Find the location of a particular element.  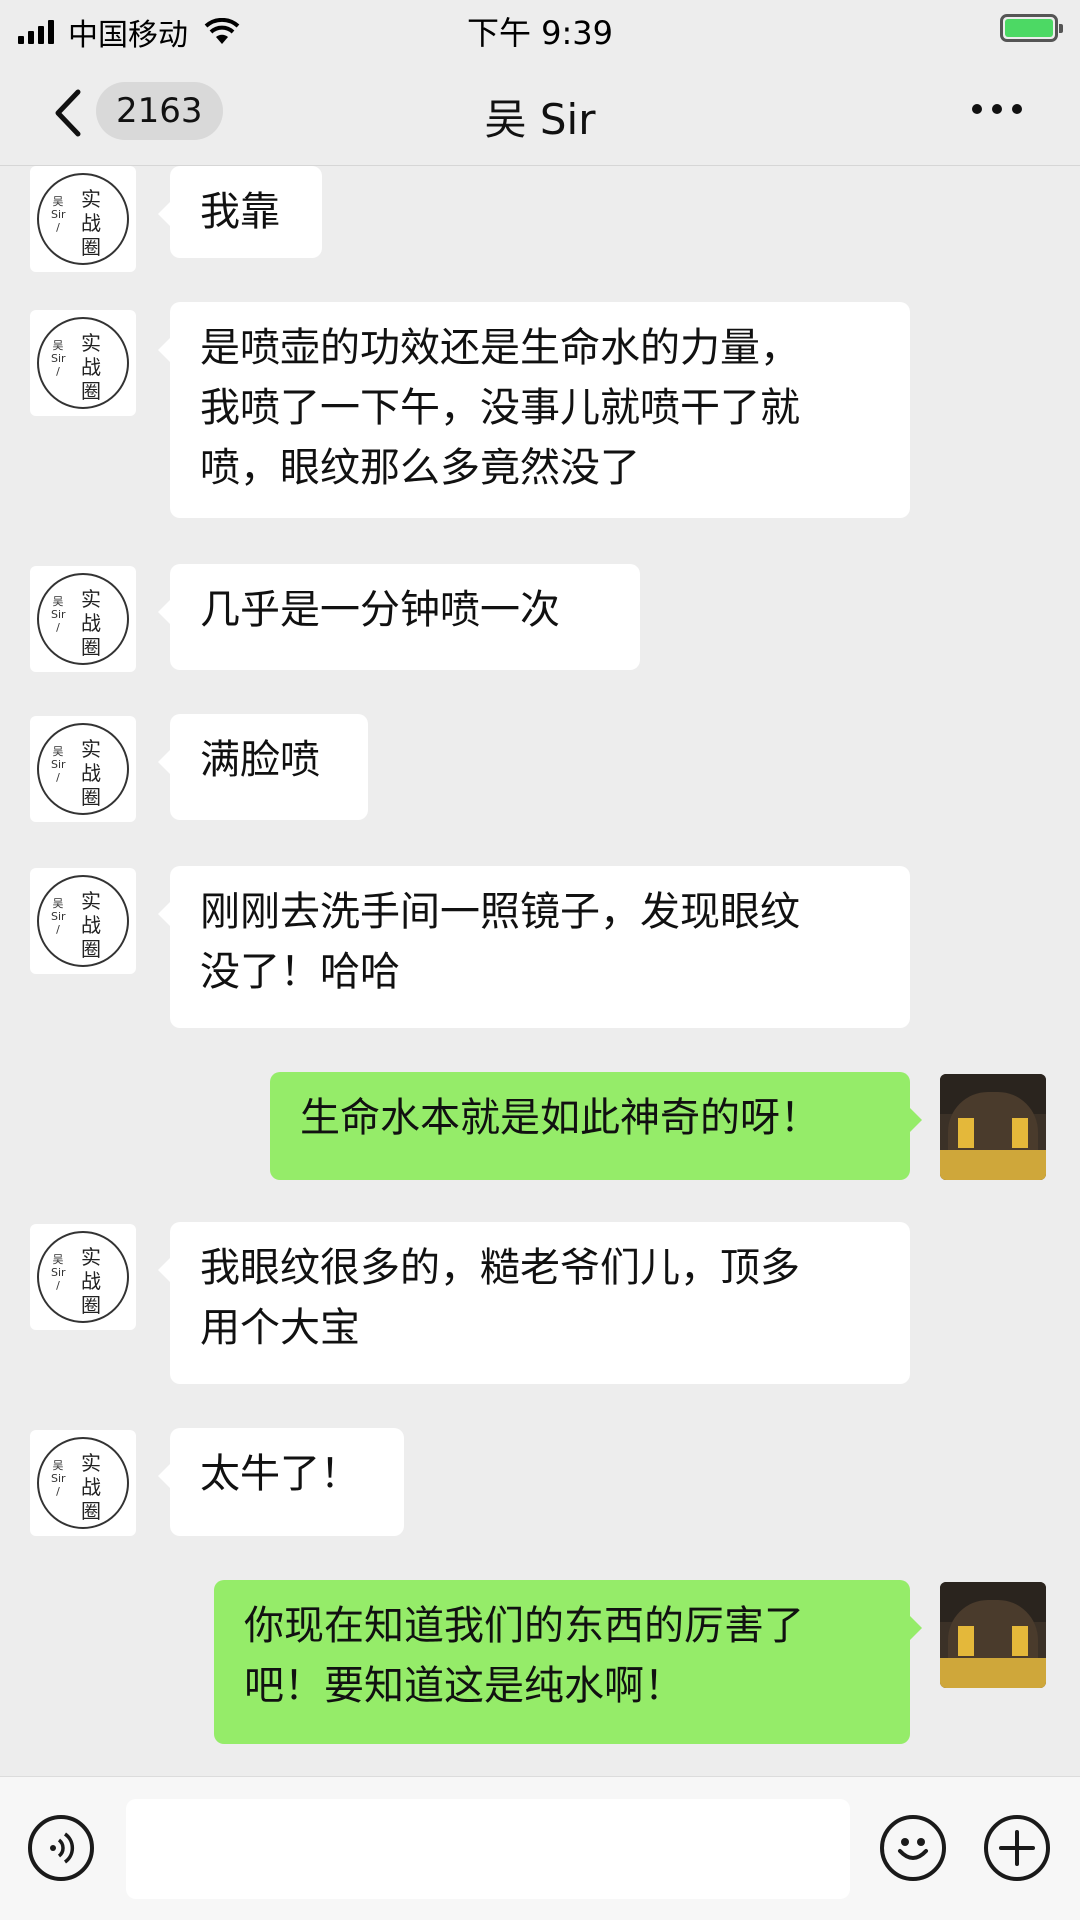

incoming-message-bubble: 太牛了！ is located at coordinates (281, 1482).